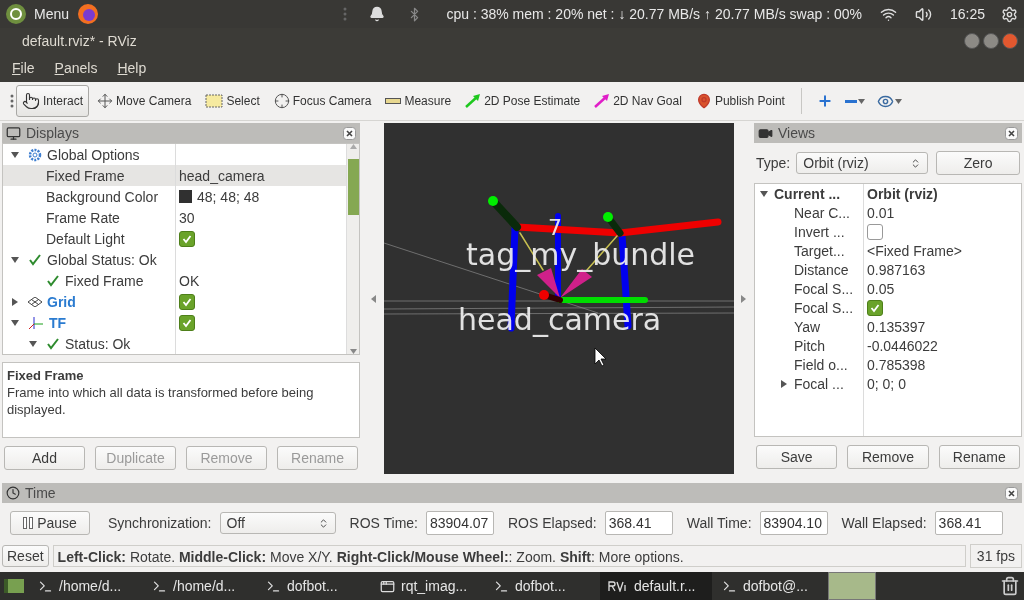 The image size is (1024, 600). Describe the element at coordinates (53, 343) in the screenshot. I see `checkmark-icon` at that location.